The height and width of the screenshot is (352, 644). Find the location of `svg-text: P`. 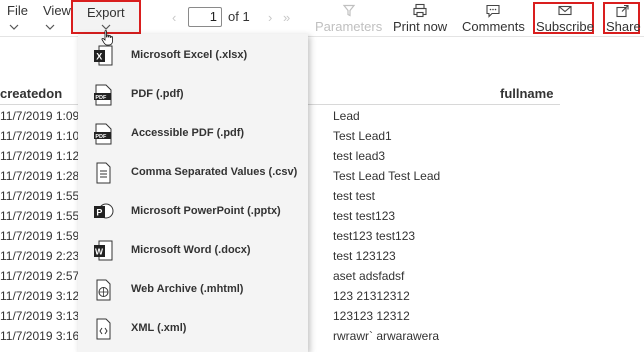

svg-text: P is located at coordinates (99, 213).